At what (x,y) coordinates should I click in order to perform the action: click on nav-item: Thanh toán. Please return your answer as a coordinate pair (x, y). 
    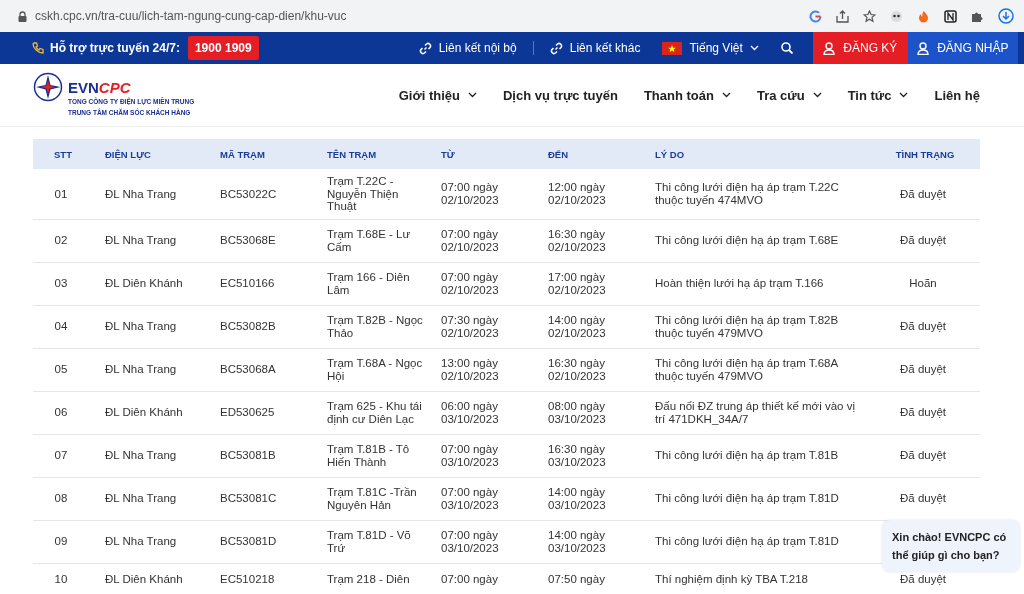
    Looking at the image, I should click on (687, 95).